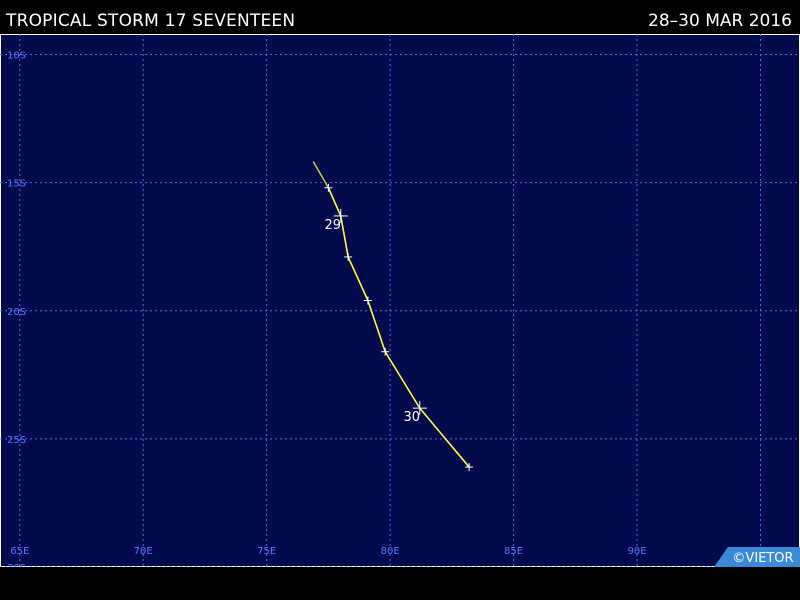  I want to click on lat-tick-label: 20S, so click(16, 312).